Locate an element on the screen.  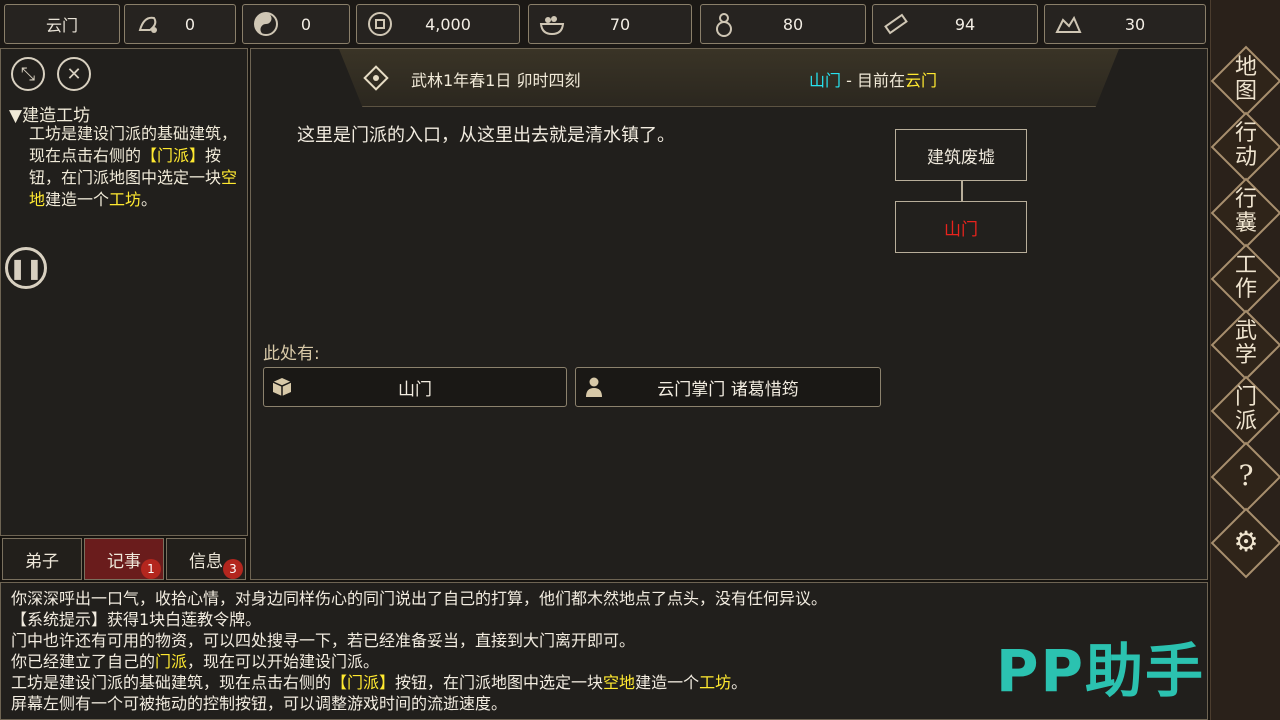
yin-yang-icon is located at coordinates (266, 24).